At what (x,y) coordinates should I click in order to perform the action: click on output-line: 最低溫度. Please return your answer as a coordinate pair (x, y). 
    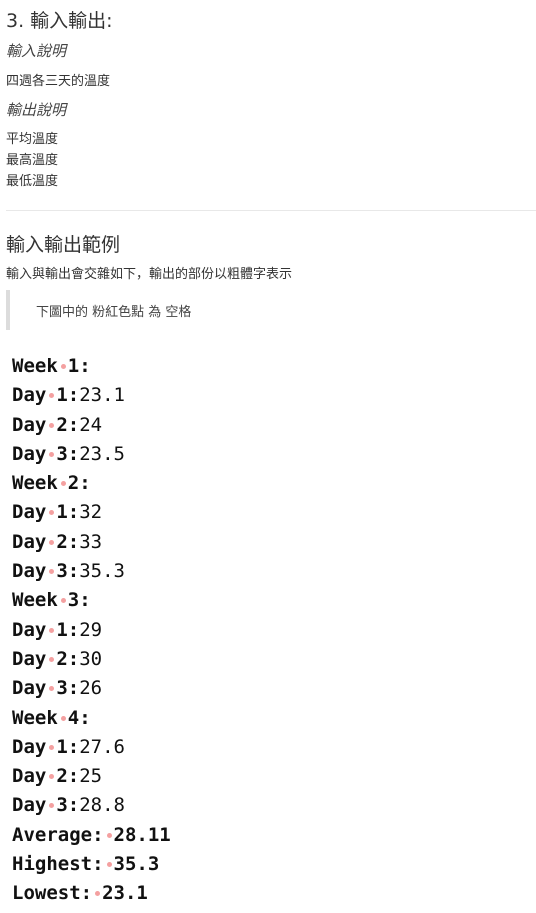
    Looking at the image, I should click on (32, 181).